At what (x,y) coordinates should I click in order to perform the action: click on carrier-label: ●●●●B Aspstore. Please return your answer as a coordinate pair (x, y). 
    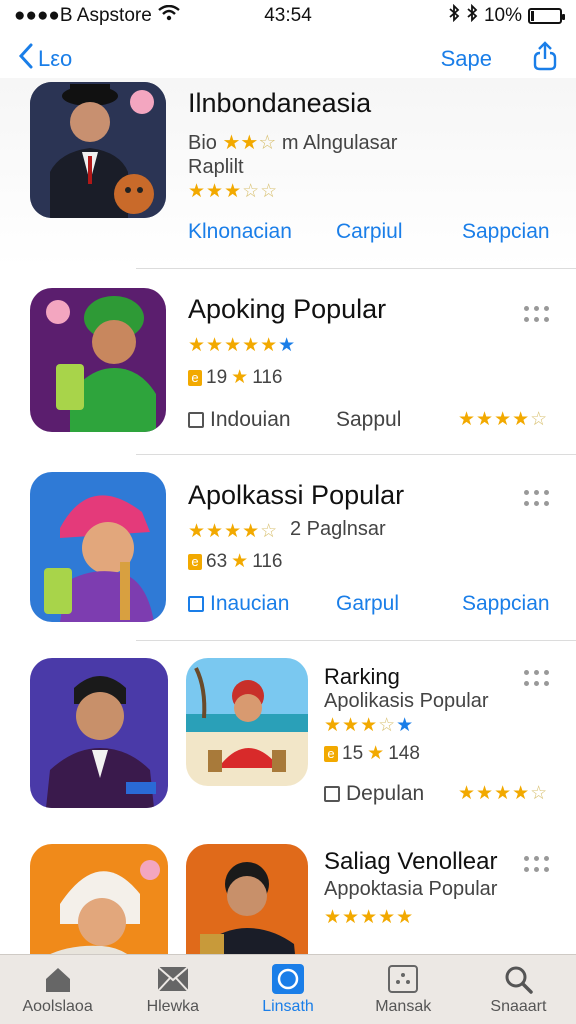
    Looking at the image, I should click on (83, 15).